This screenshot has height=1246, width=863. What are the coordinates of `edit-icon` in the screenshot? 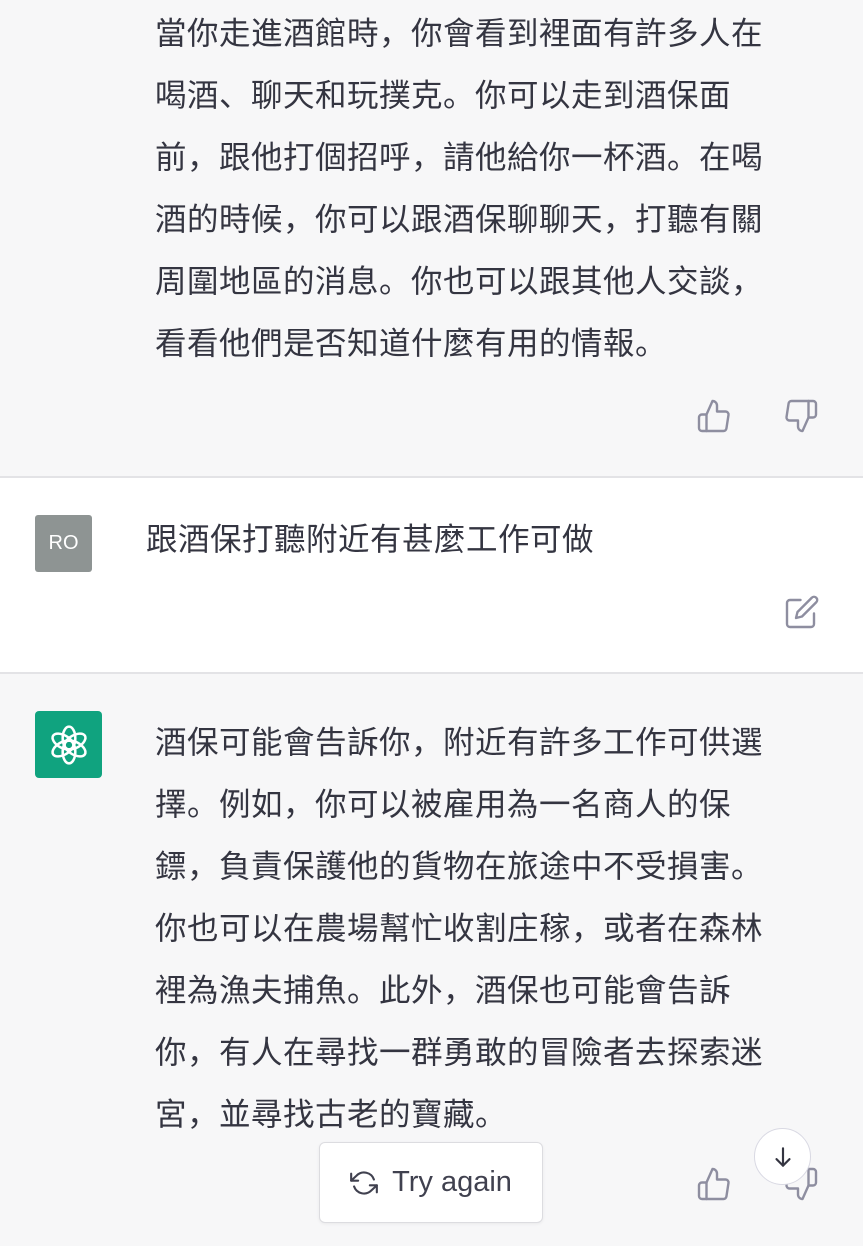 It's located at (802, 612).